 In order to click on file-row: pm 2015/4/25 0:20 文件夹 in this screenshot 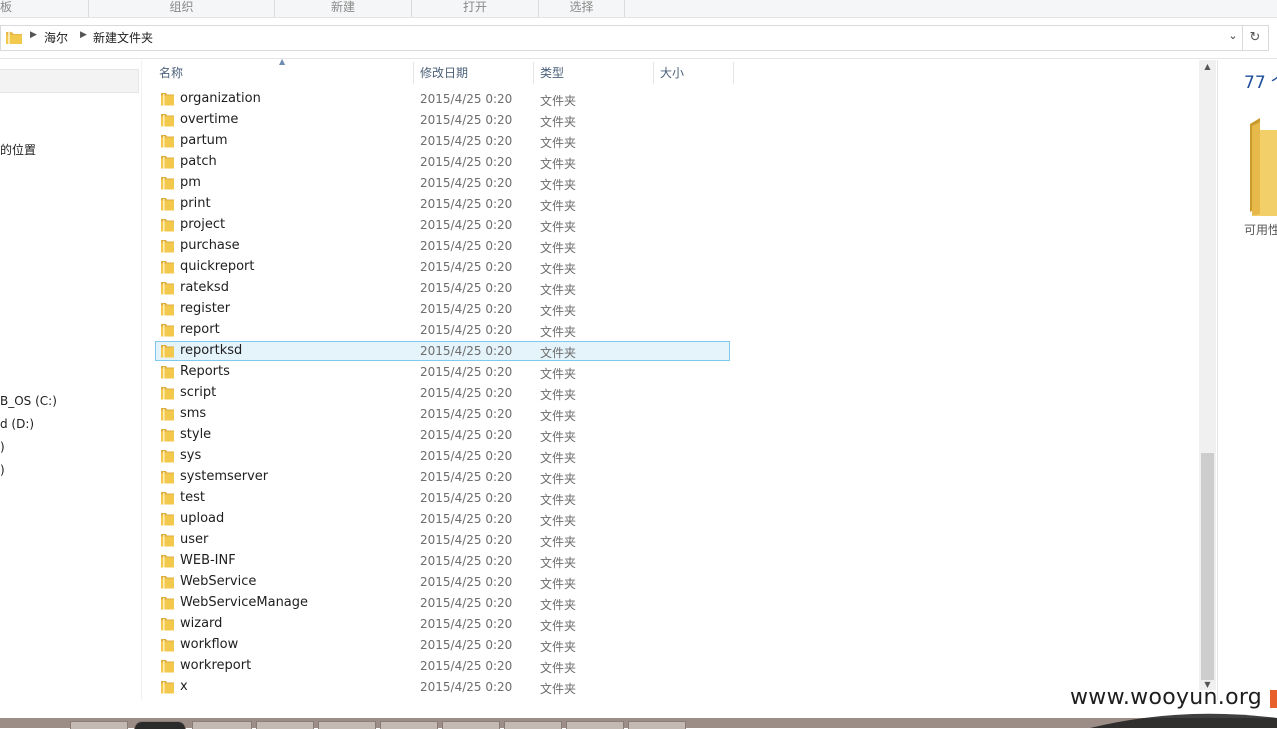, I will do `click(442, 183)`.